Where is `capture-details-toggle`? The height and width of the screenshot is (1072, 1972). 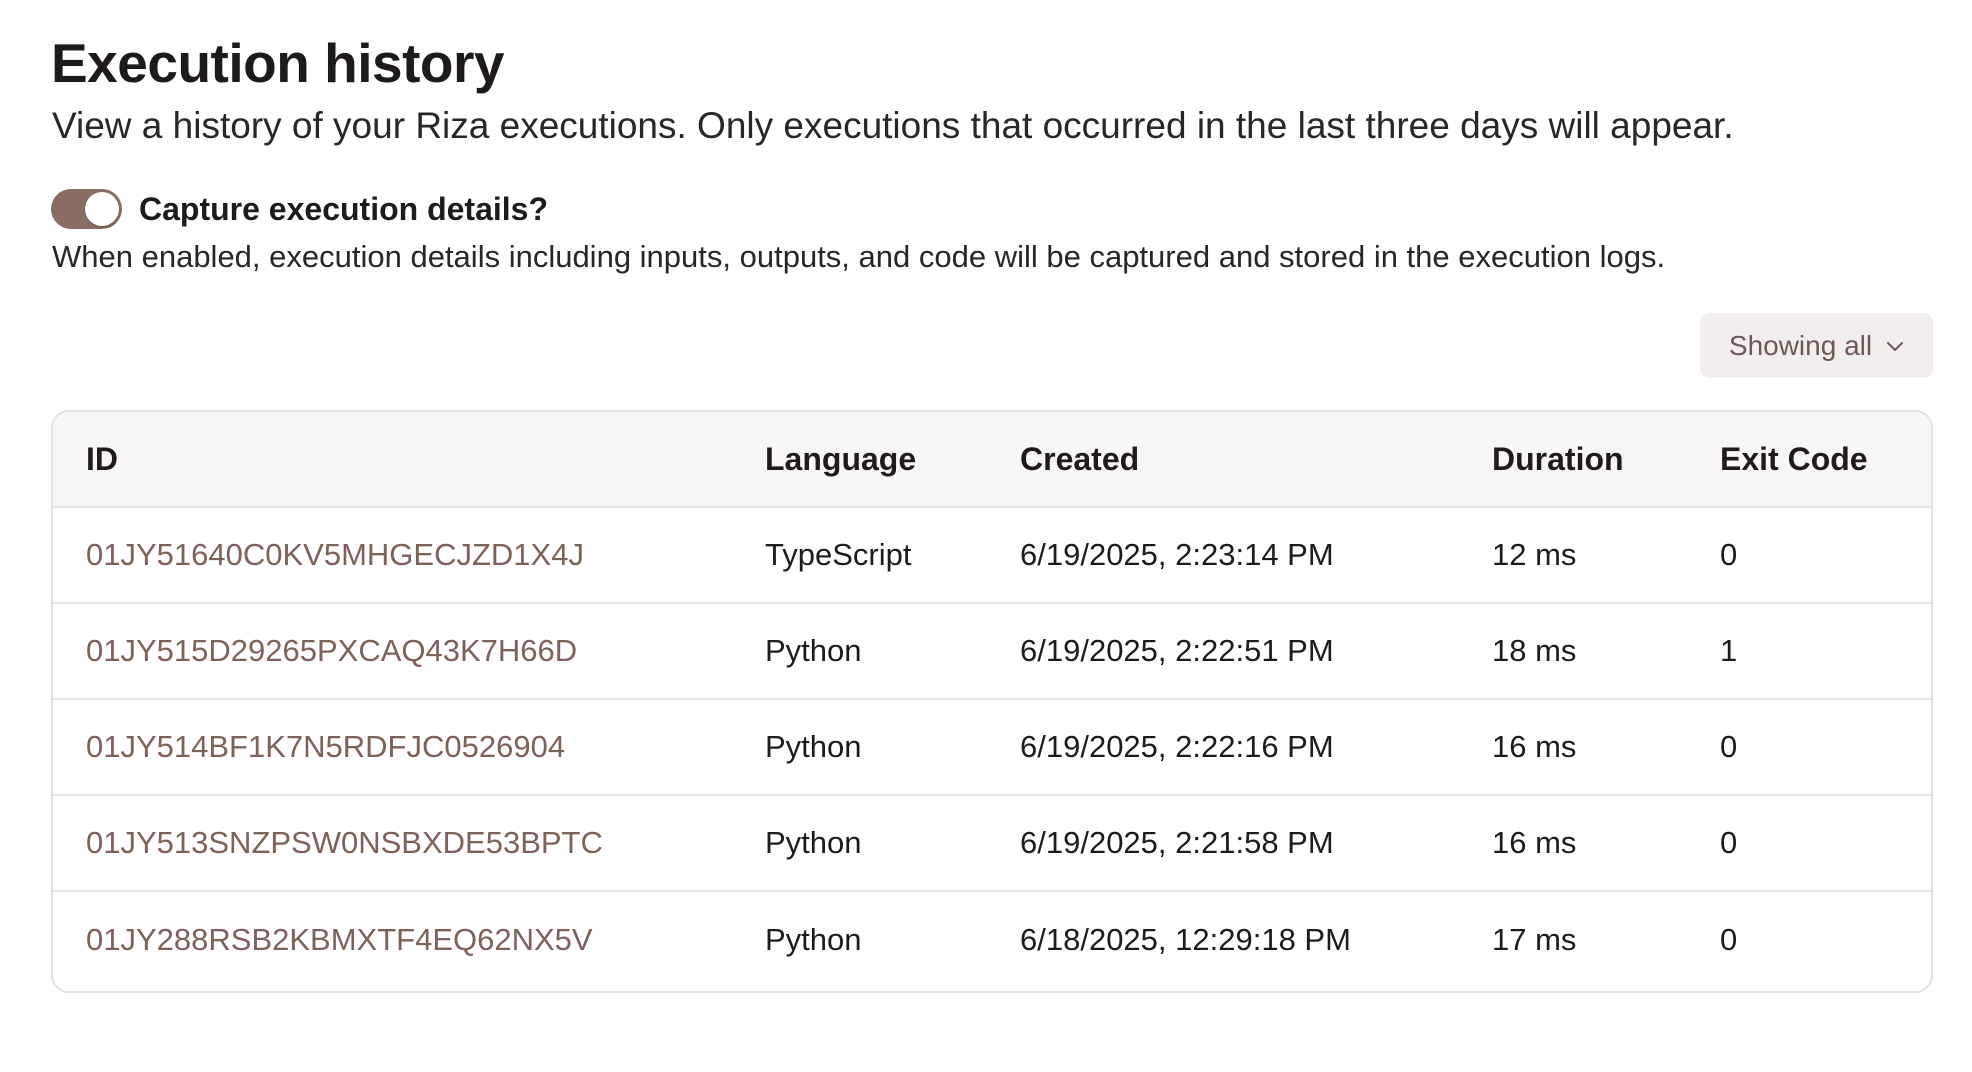 capture-details-toggle is located at coordinates (86, 209).